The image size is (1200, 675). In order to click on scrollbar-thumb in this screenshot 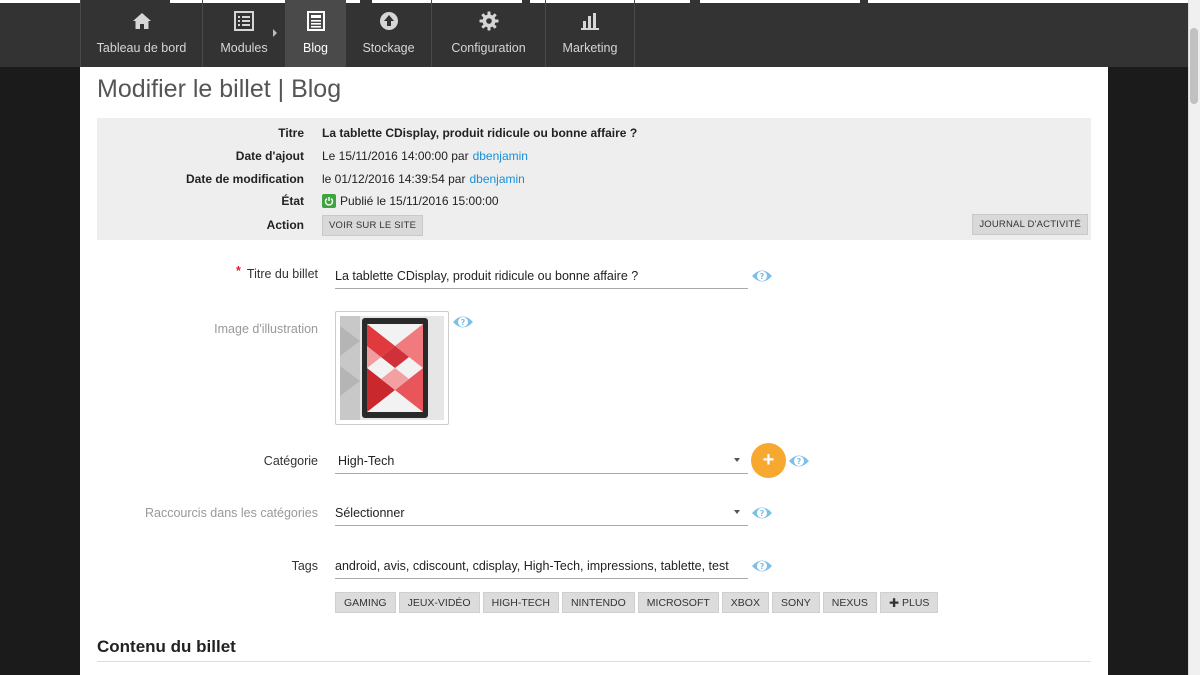, I will do `click(1194, 66)`.